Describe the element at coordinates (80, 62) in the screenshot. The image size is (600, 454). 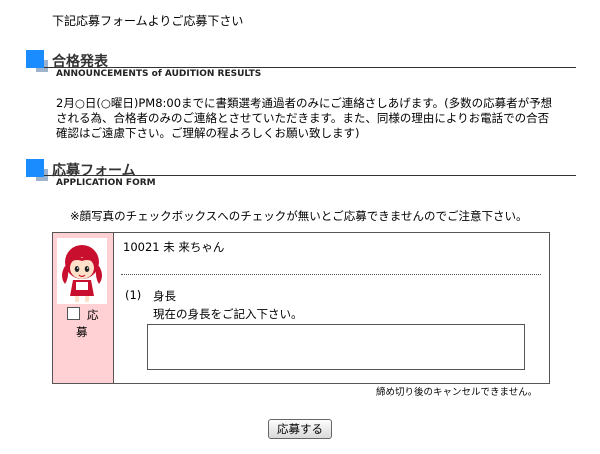
I see `section-title-announcement: 合格発表` at that location.